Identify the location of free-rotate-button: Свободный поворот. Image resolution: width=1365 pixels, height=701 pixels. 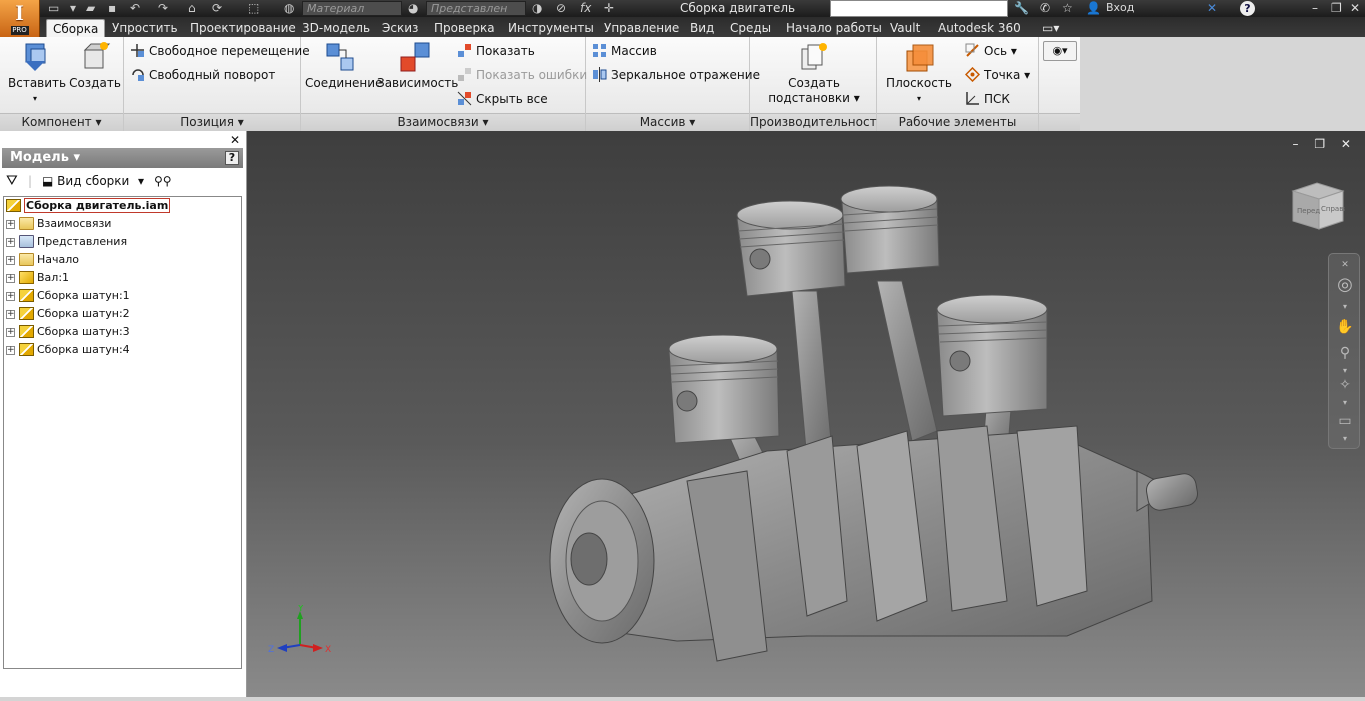
(202, 75).